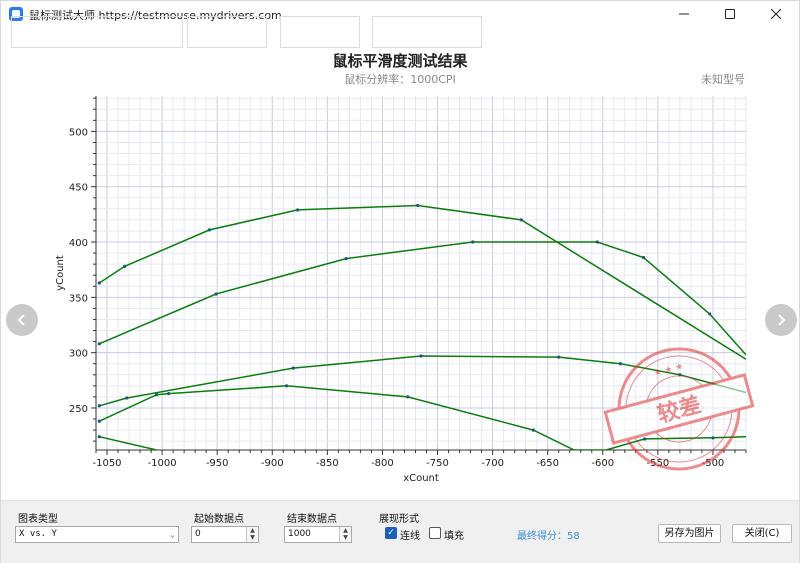 This screenshot has height=563, width=800. Describe the element at coordinates (312, 517) in the screenshot. I see `end-label: 结束数据点` at that location.